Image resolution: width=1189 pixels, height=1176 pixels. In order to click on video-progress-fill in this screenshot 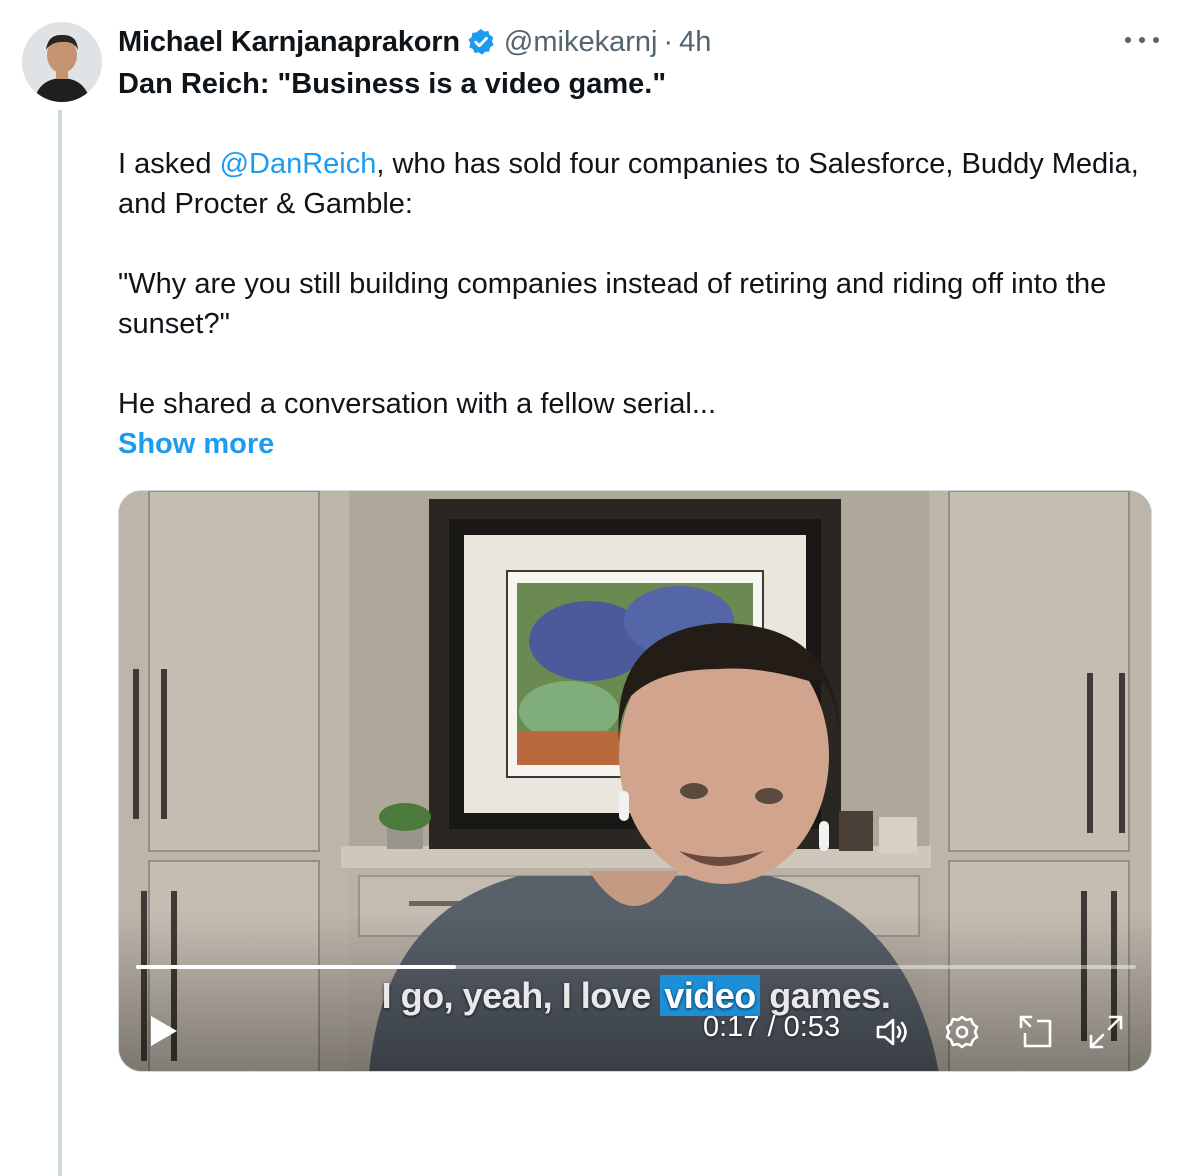, I will do `click(296, 967)`.